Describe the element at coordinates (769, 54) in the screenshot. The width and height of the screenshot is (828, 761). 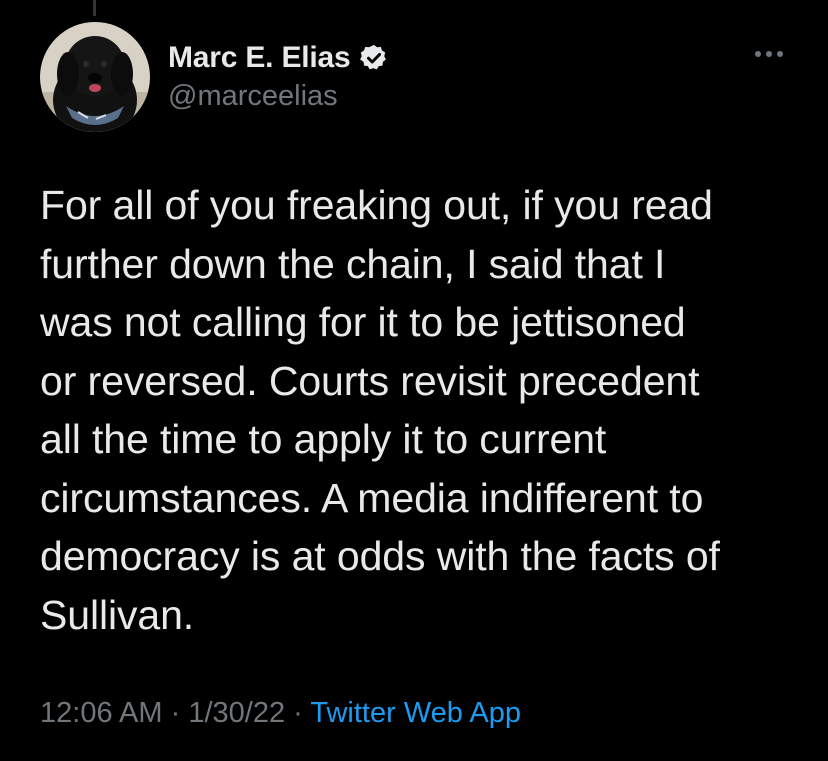
I see `more-horizontal-icon` at that location.